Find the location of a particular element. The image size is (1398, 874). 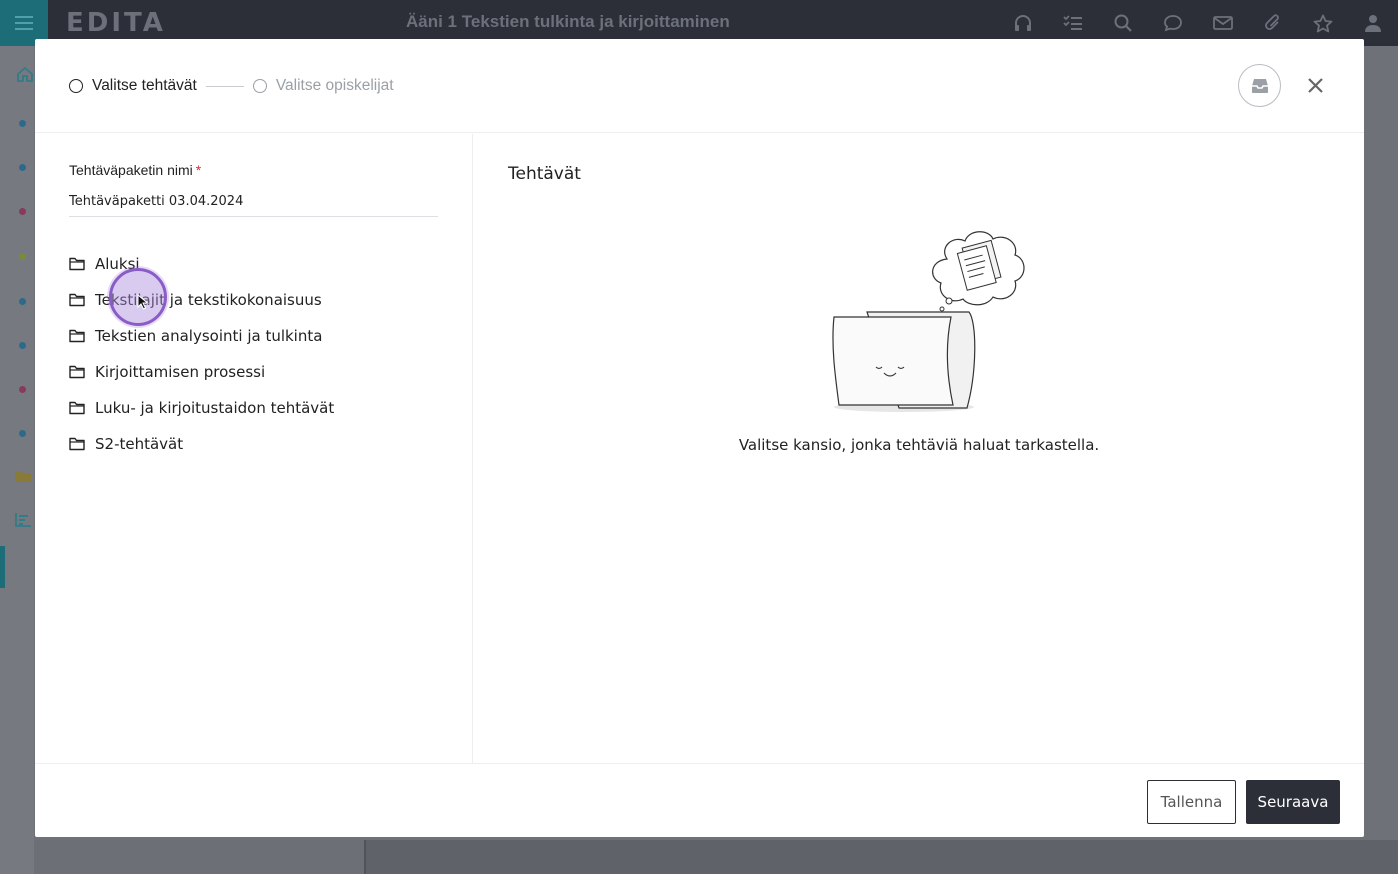

background-left-panel is located at coordinates (199, 857).